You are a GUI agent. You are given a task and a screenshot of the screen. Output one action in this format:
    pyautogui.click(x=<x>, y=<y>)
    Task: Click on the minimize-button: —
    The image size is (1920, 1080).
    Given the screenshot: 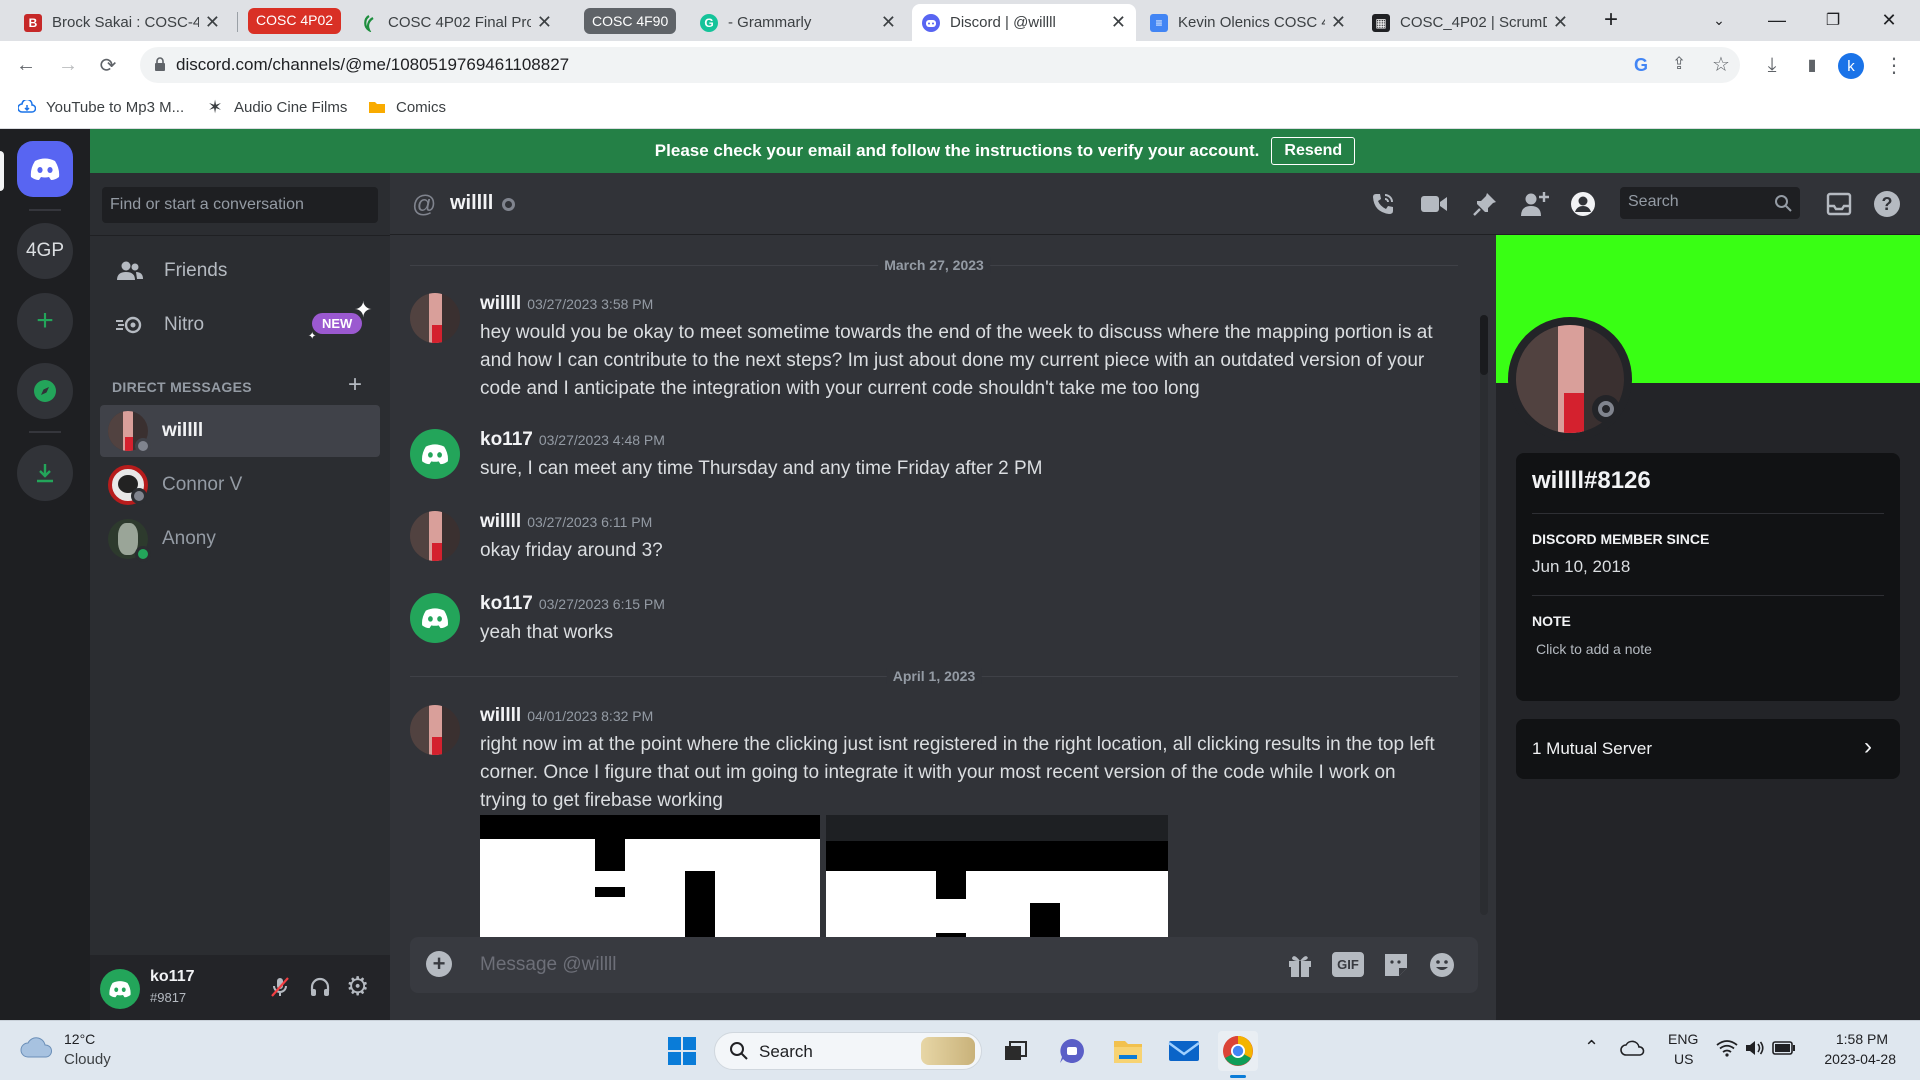 What is the action you would take?
    pyautogui.click(x=1777, y=20)
    